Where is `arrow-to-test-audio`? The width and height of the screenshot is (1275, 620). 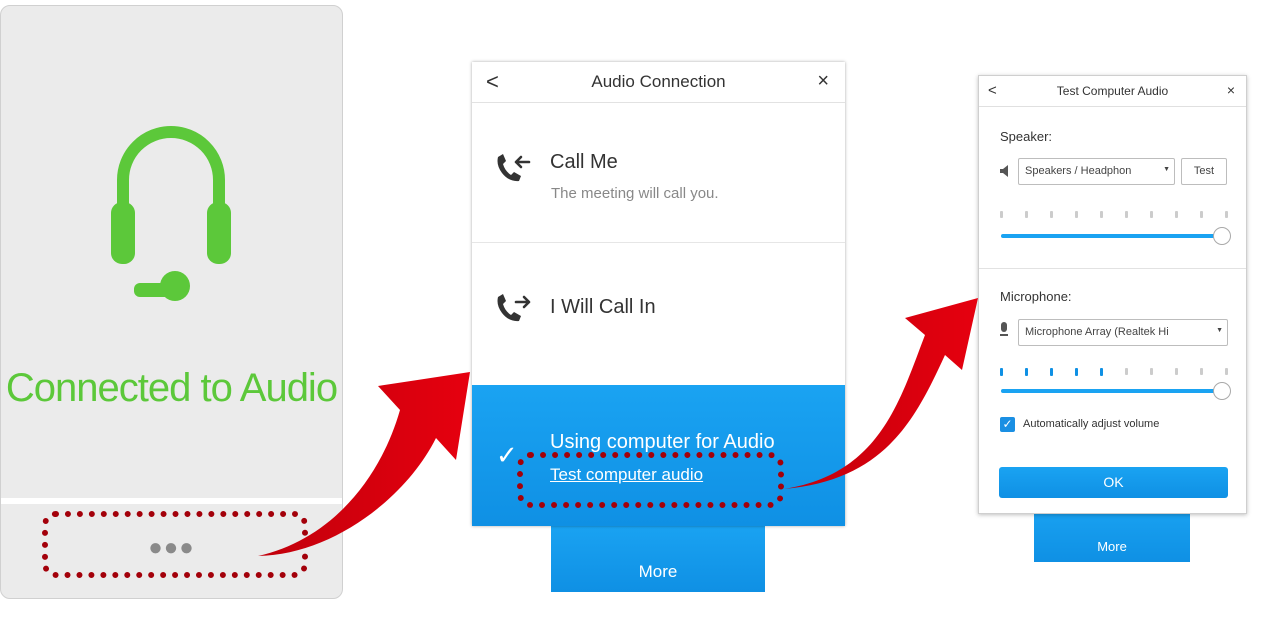
arrow-to-test-audio is located at coordinates (881, 393).